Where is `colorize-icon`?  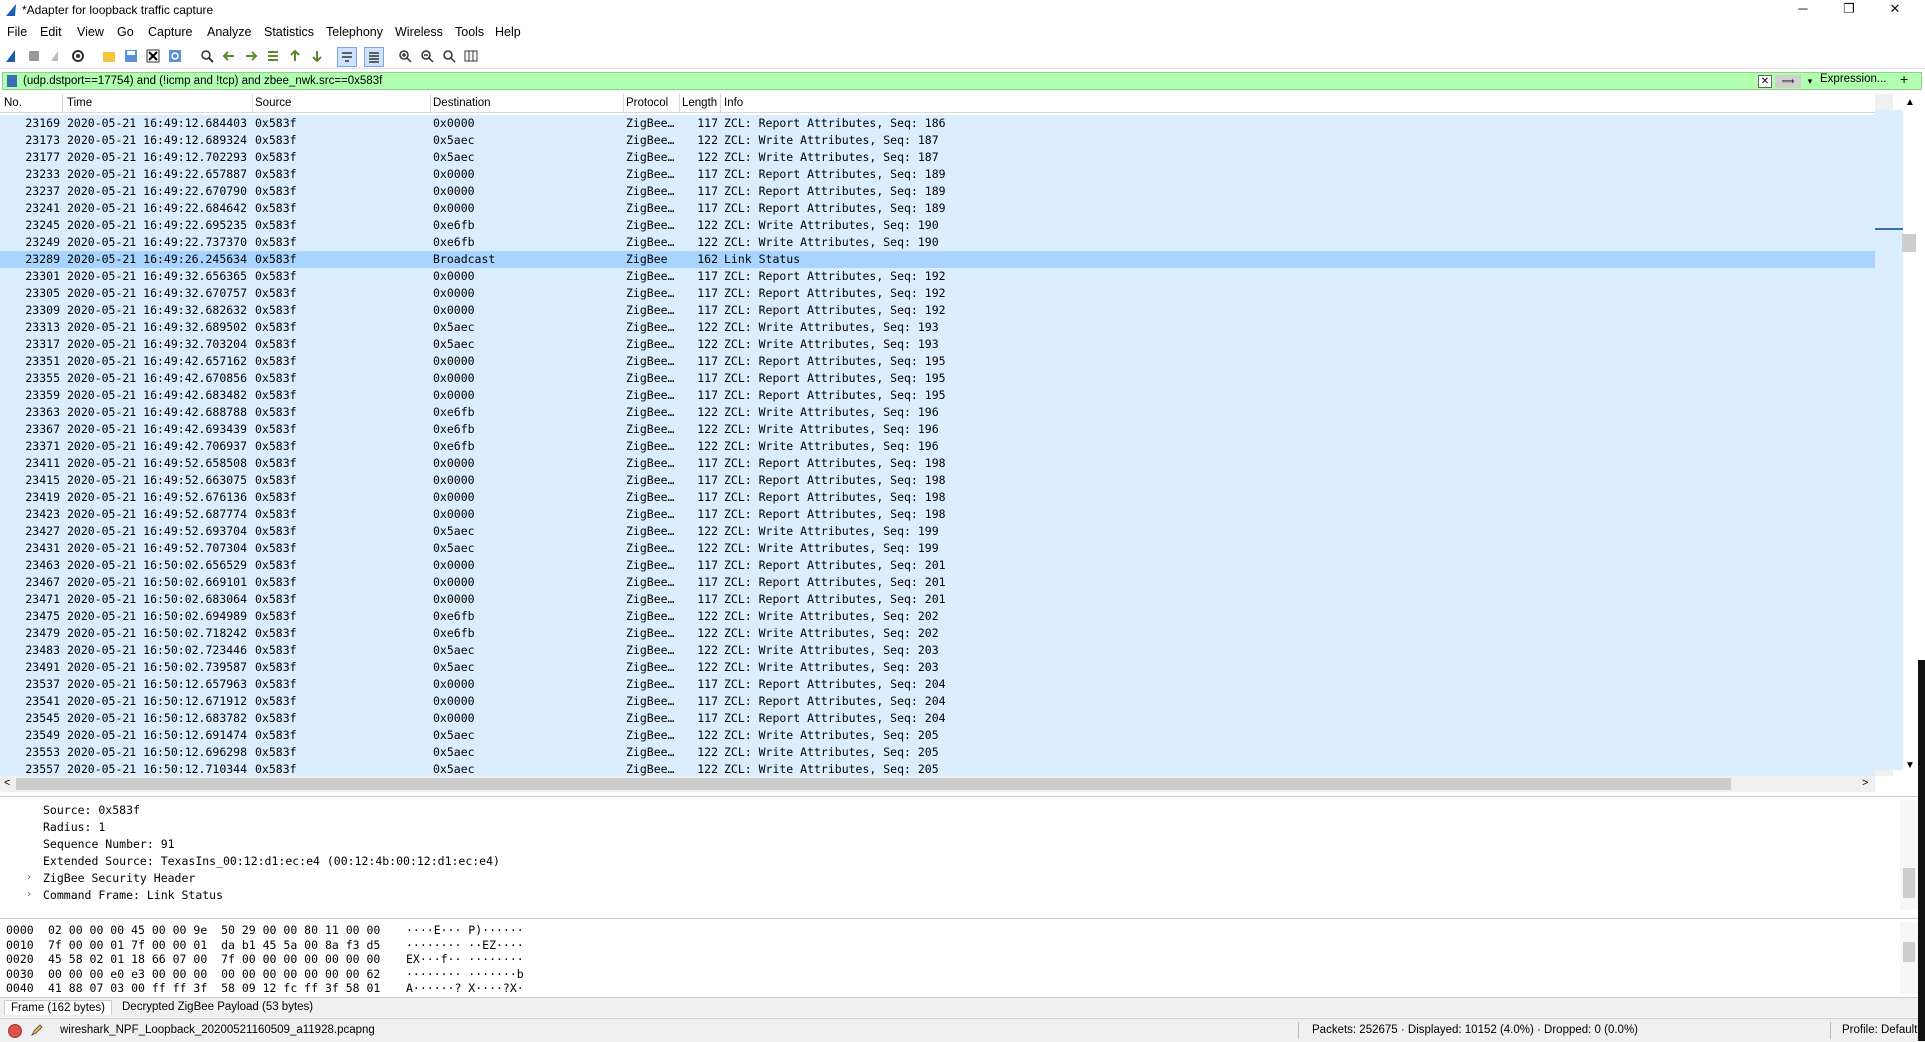
colorize-icon is located at coordinates (374, 57).